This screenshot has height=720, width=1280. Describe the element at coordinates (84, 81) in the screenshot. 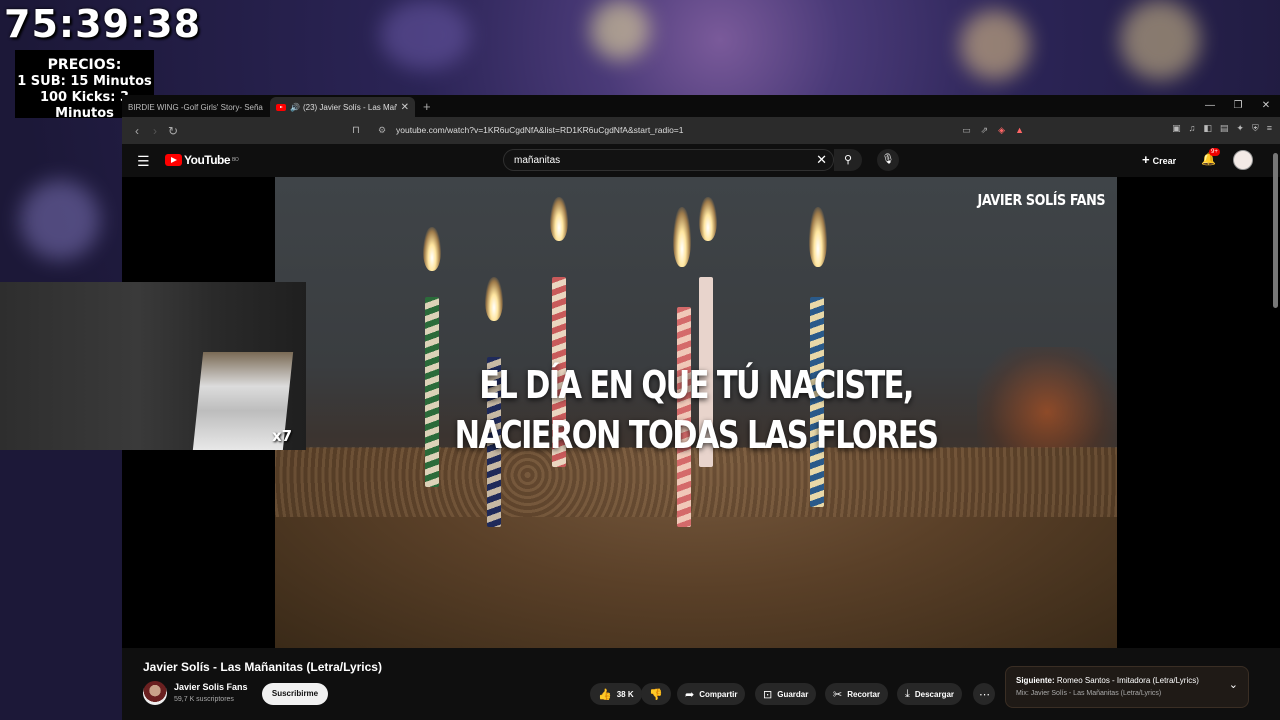

I see `price-line-sub: 1 SUB: 15 Minutos` at that location.